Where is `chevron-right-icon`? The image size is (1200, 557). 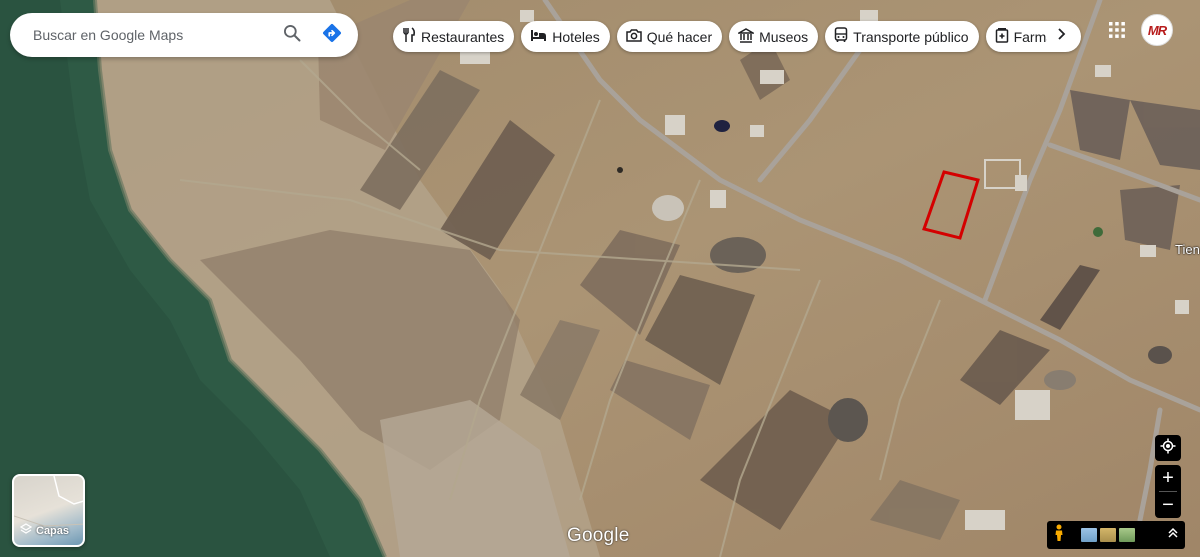 chevron-right-icon is located at coordinates (1061, 36).